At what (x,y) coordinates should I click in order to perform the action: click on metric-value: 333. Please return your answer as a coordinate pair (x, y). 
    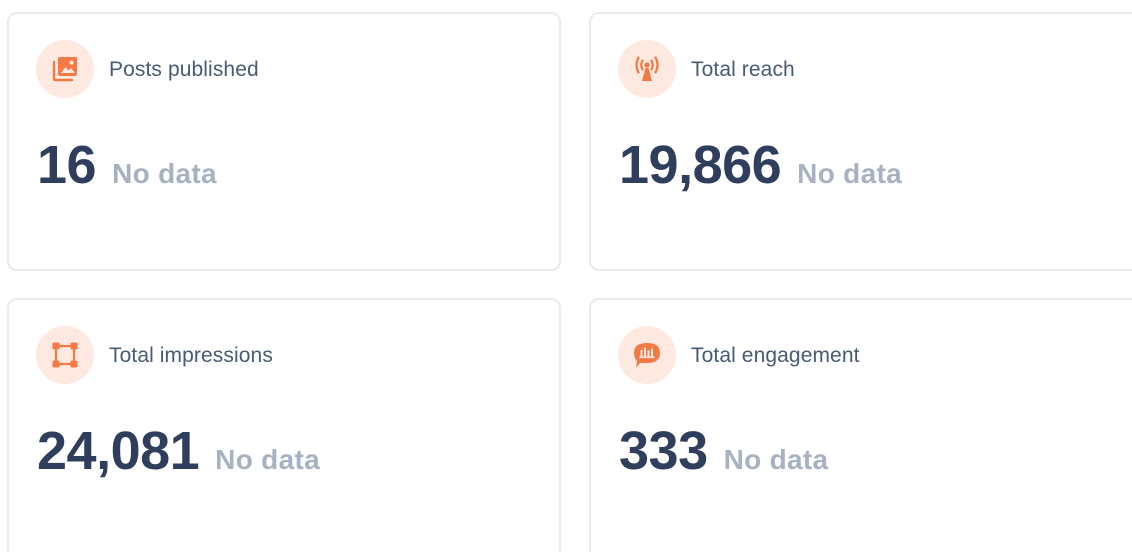
    Looking at the image, I should click on (663, 451).